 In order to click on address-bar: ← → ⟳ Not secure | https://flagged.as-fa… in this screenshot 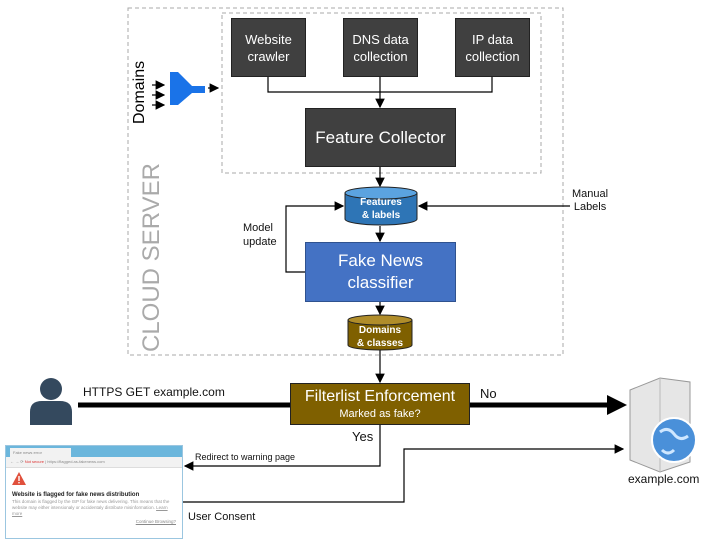, I will do `click(94, 462)`.